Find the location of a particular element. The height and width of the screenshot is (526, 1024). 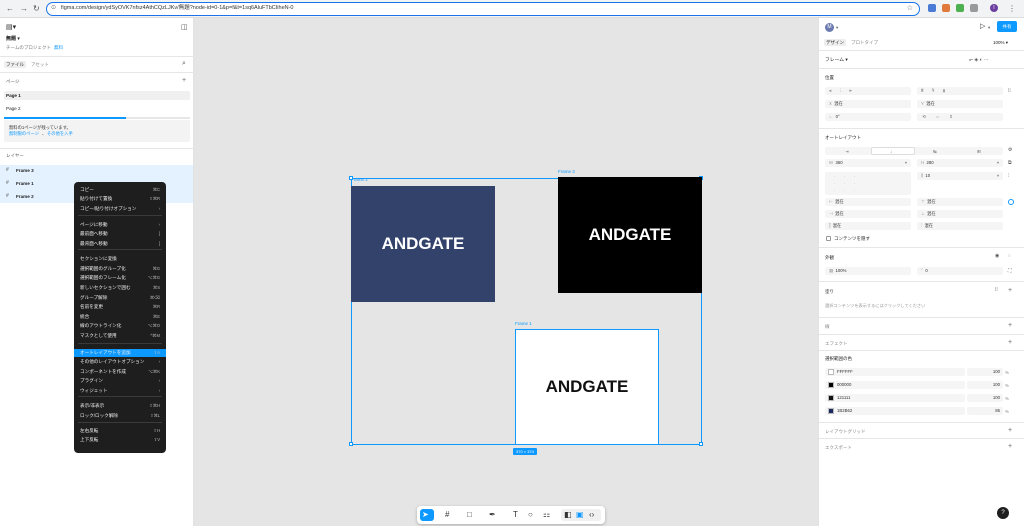

selection-color-row: 121111 100% is located at coordinates (918, 398).